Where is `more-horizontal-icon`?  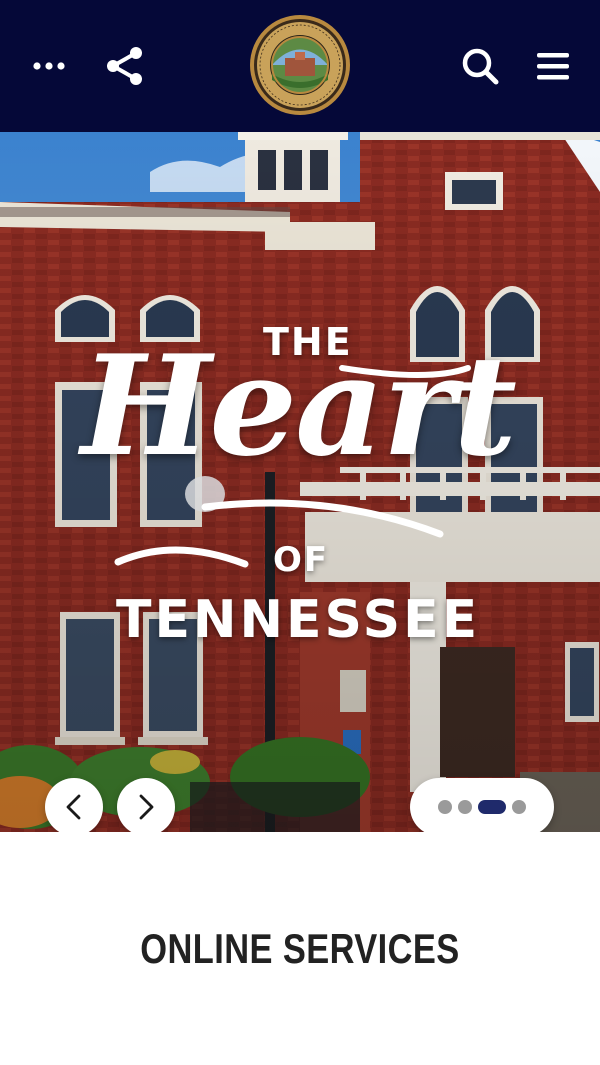
more-horizontal-icon is located at coordinates (49, 66).